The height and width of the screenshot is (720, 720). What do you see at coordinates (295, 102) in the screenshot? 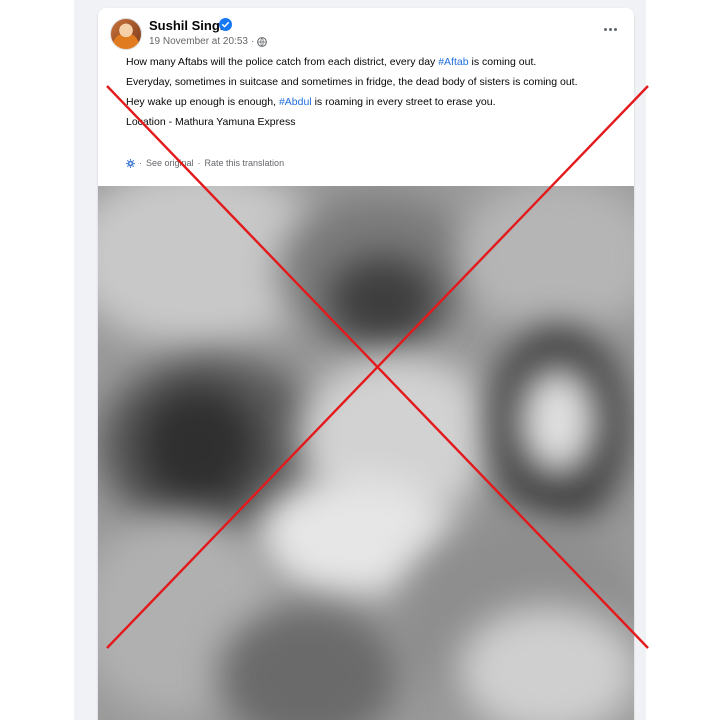
I see `hashtag-abdul-link: #Abdul` at bounding box center [295, 102].